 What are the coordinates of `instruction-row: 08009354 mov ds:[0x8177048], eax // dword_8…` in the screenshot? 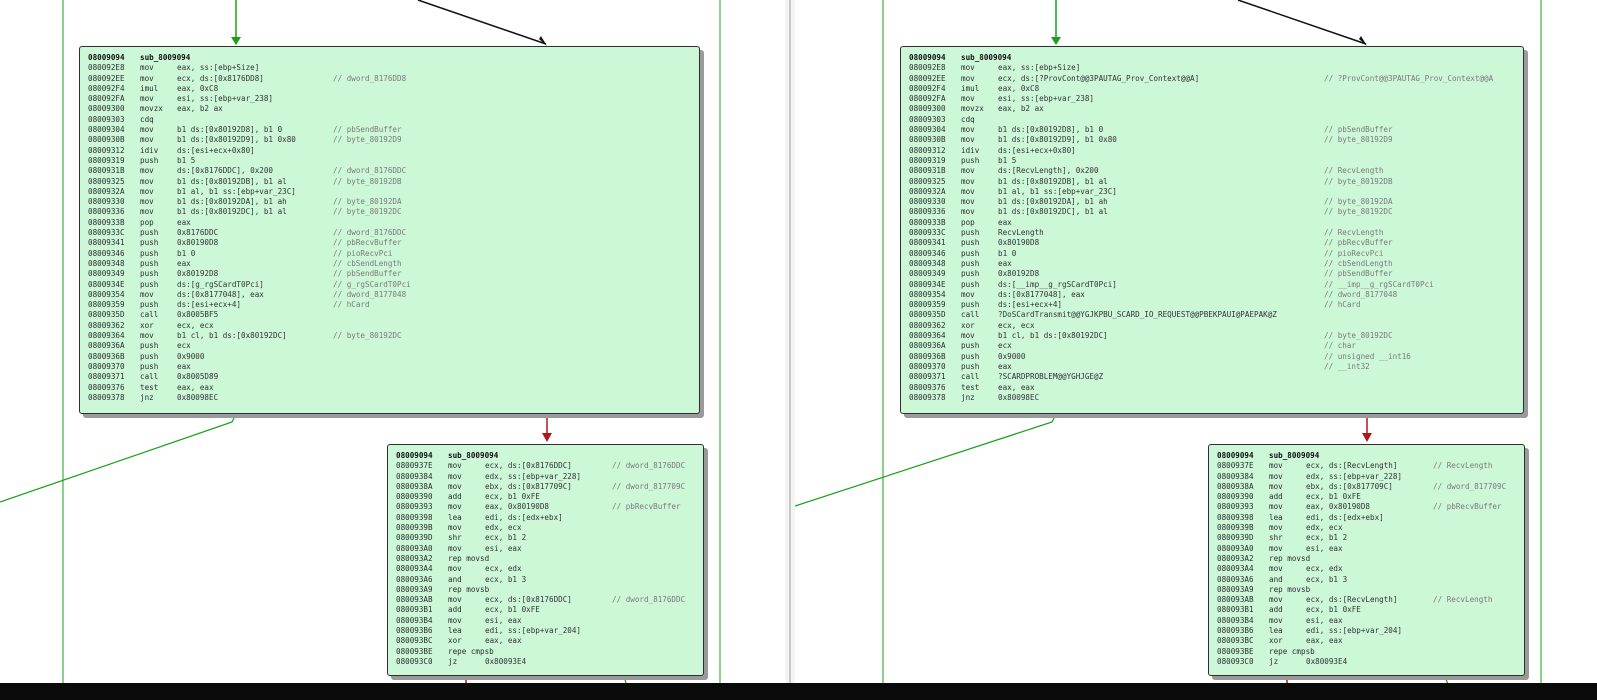 It's located at (389, 295).